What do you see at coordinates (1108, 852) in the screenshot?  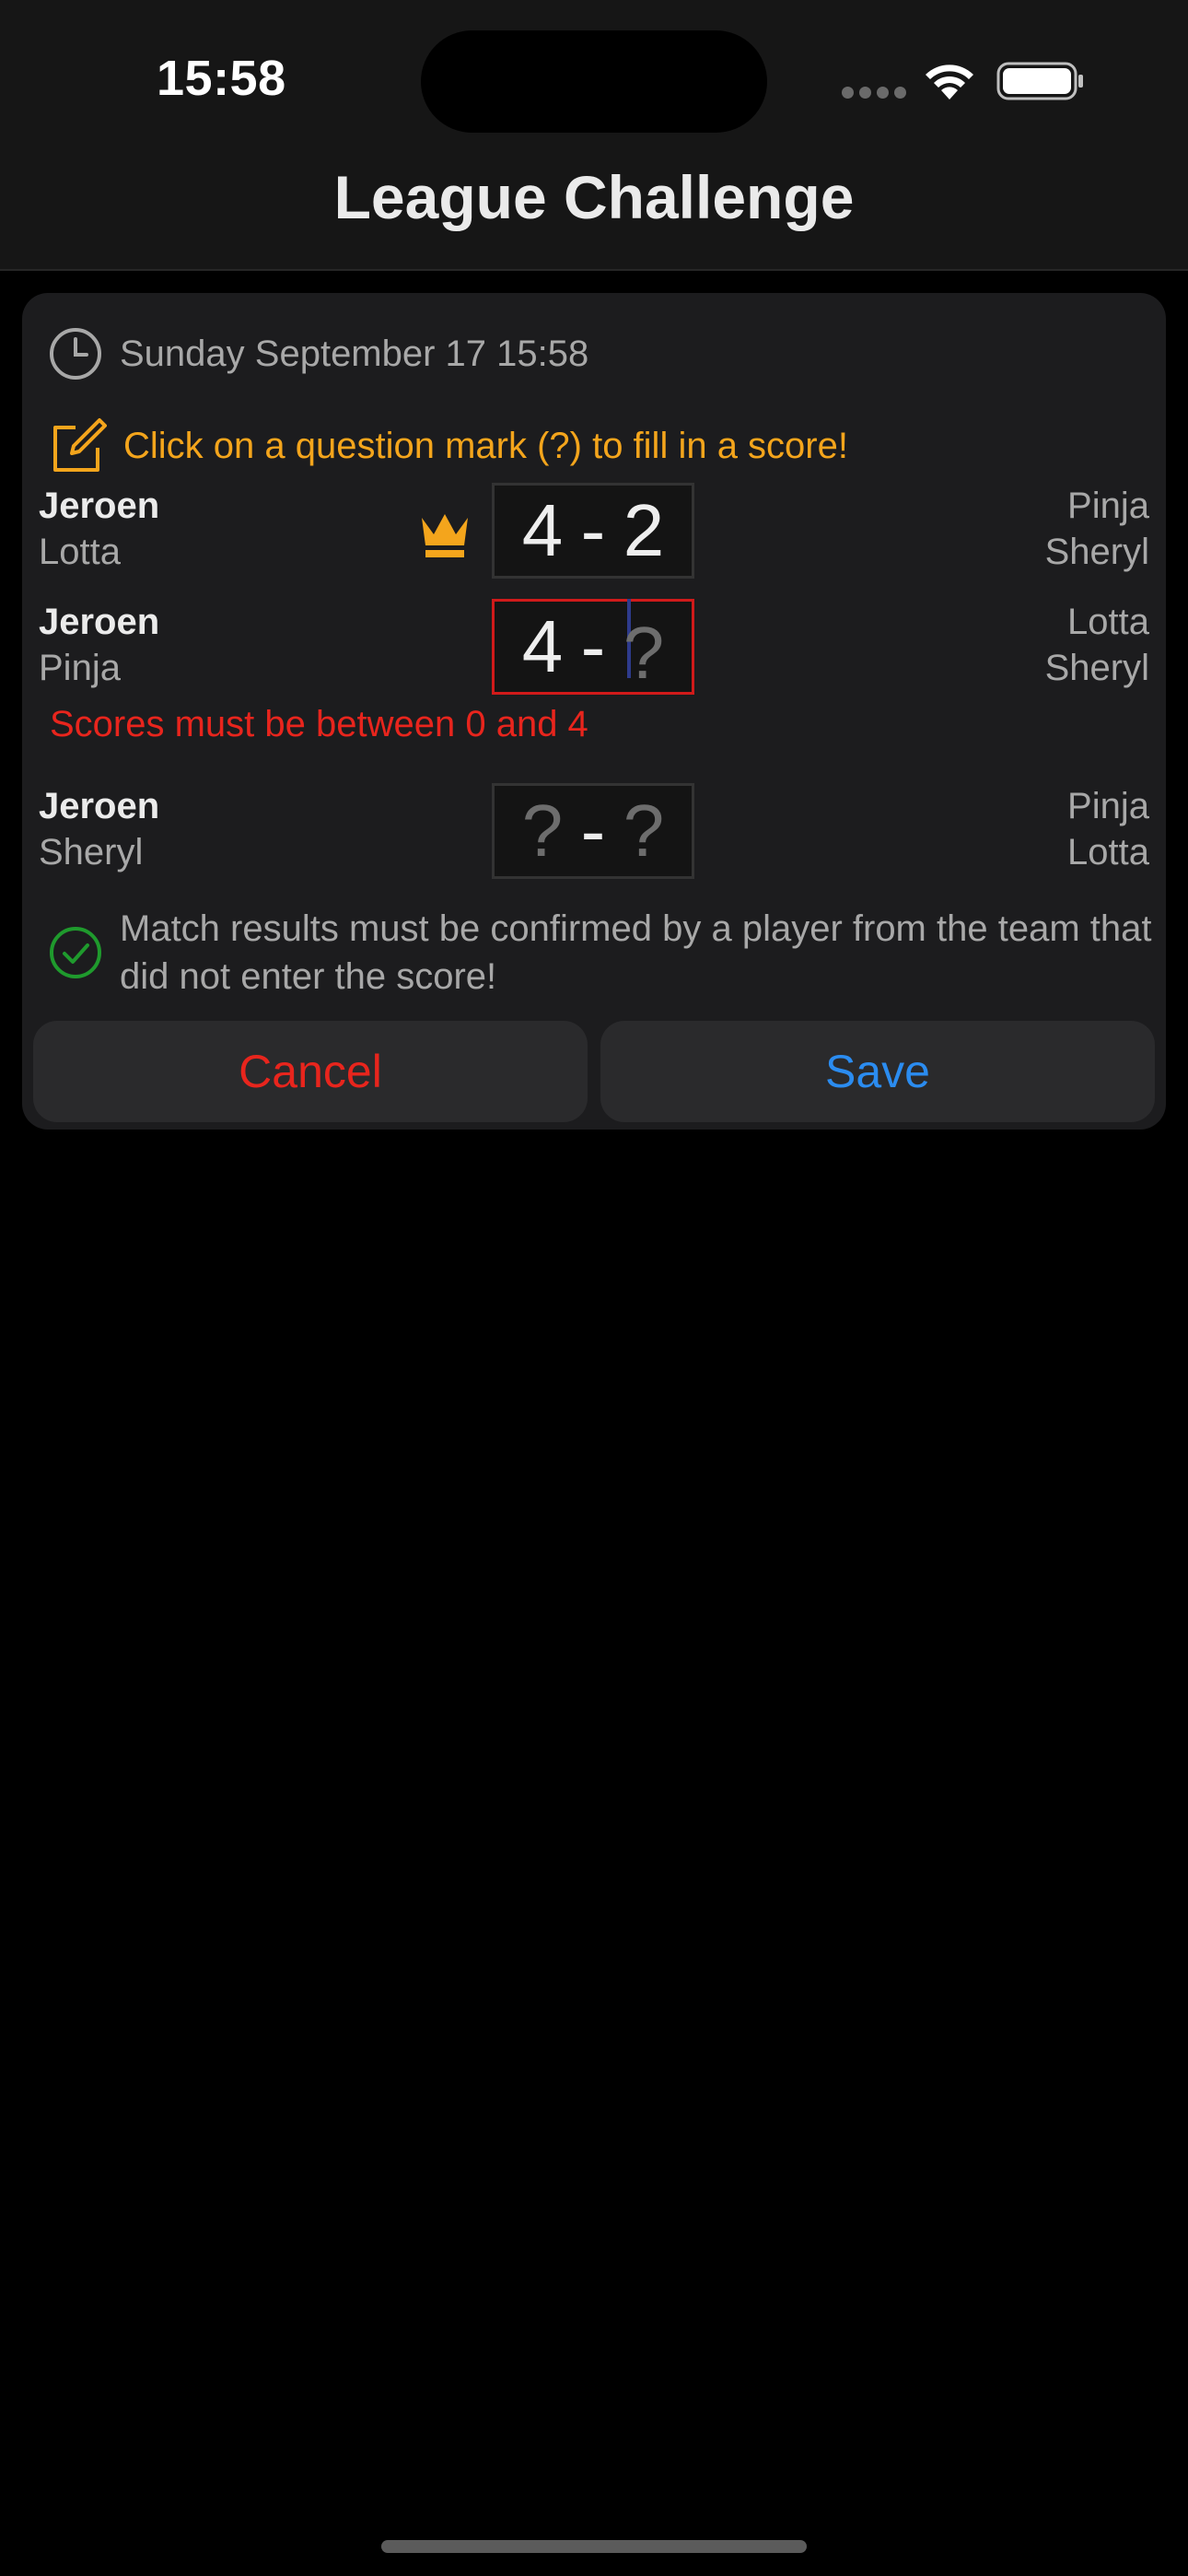 I see `away-player-2: Lotta` at bounding box center [1108, 852].